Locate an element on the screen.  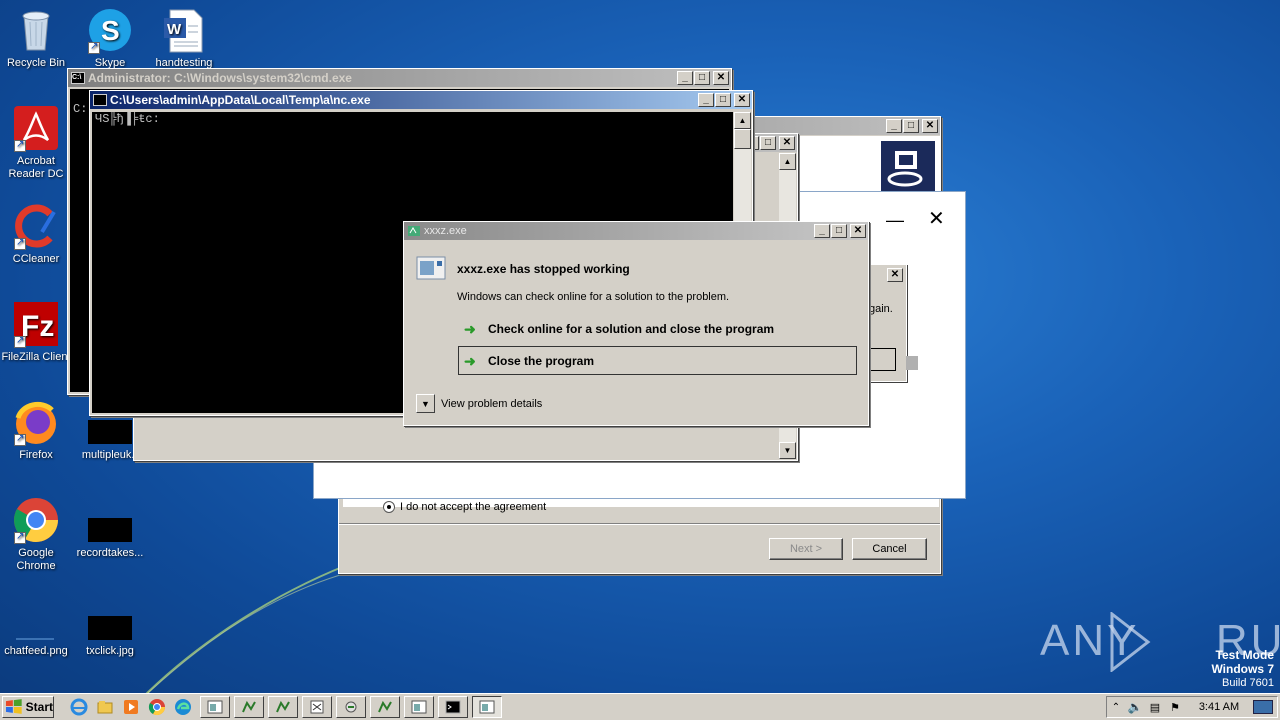
reject-radio: I do not accept the agreement is located at coordinates (464, 507).